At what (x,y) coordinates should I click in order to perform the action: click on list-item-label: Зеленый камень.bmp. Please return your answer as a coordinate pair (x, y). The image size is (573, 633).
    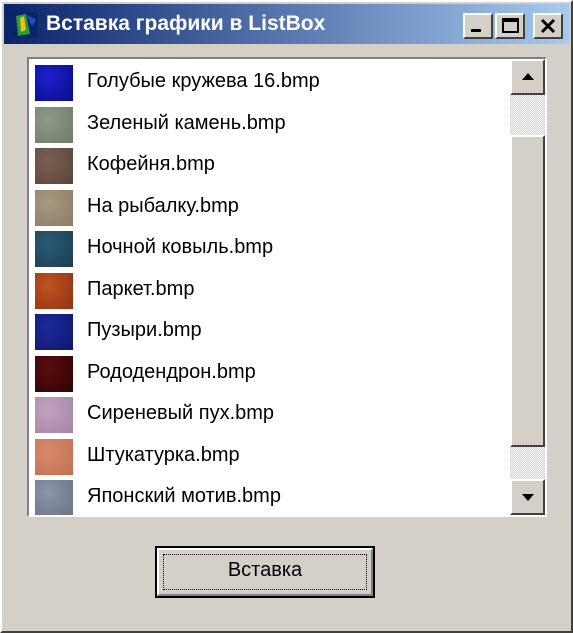
    Looking at the image, I should click on (186, 122).